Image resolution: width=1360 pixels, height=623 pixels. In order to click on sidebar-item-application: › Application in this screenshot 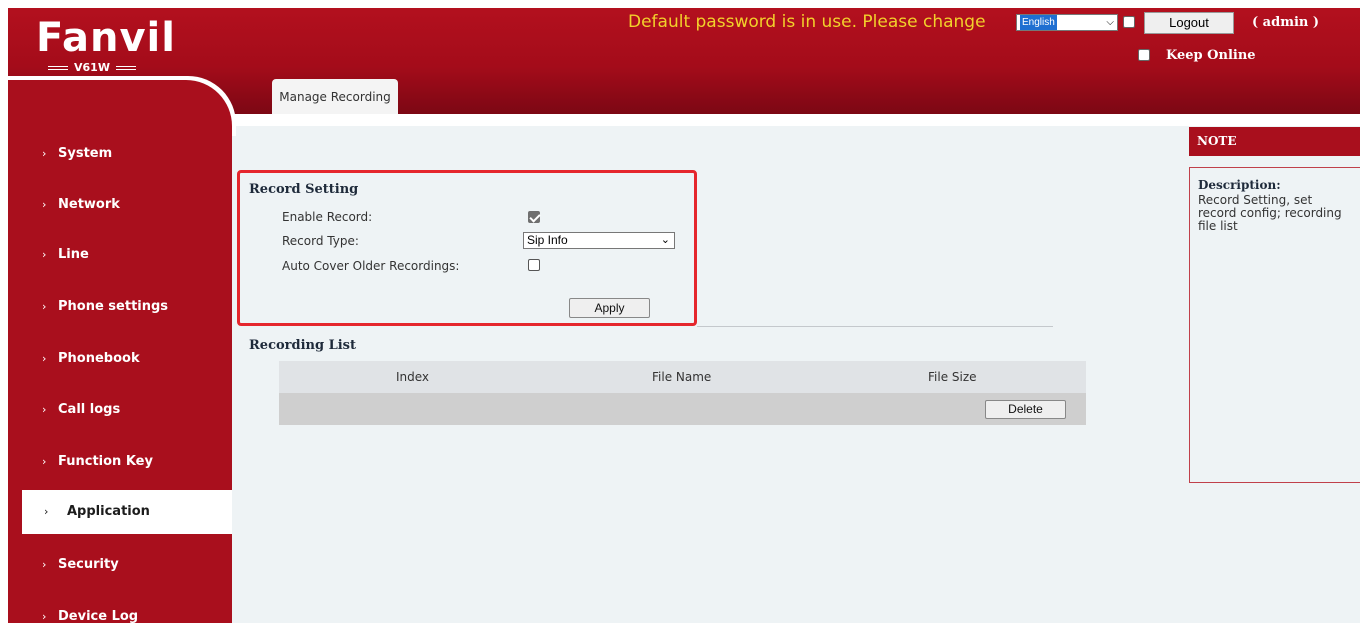, I will do `click(127, 512)`.